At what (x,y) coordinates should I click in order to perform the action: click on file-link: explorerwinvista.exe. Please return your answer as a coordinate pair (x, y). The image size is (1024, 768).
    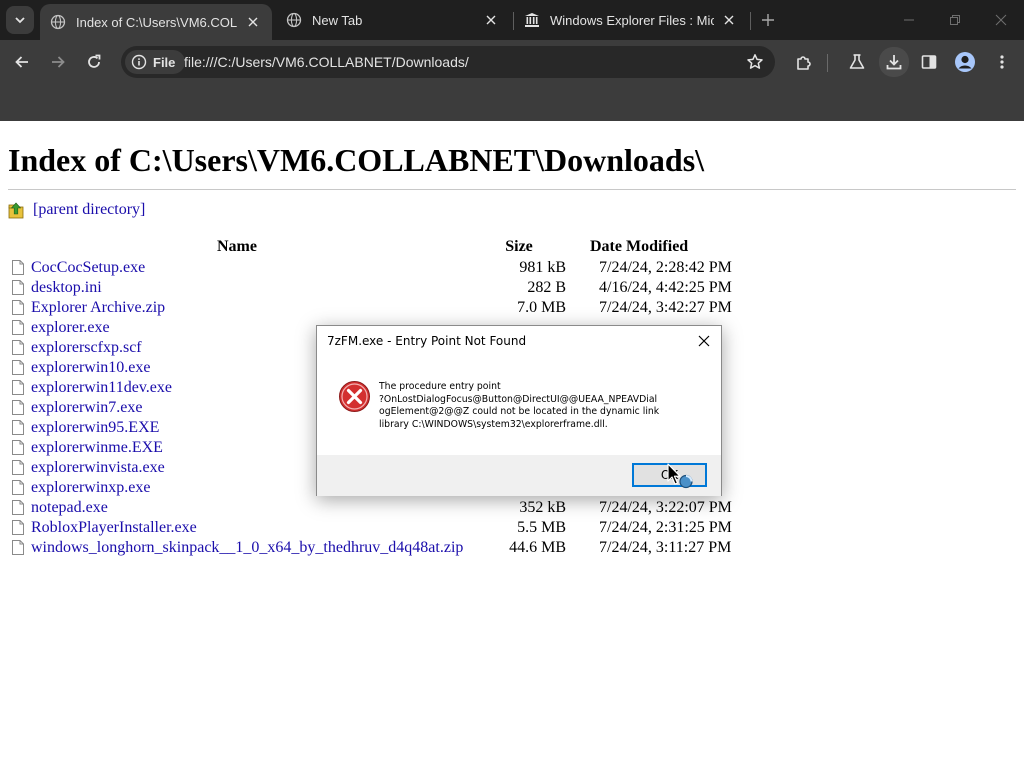
    Looking at the image, I should click on (98, 467).